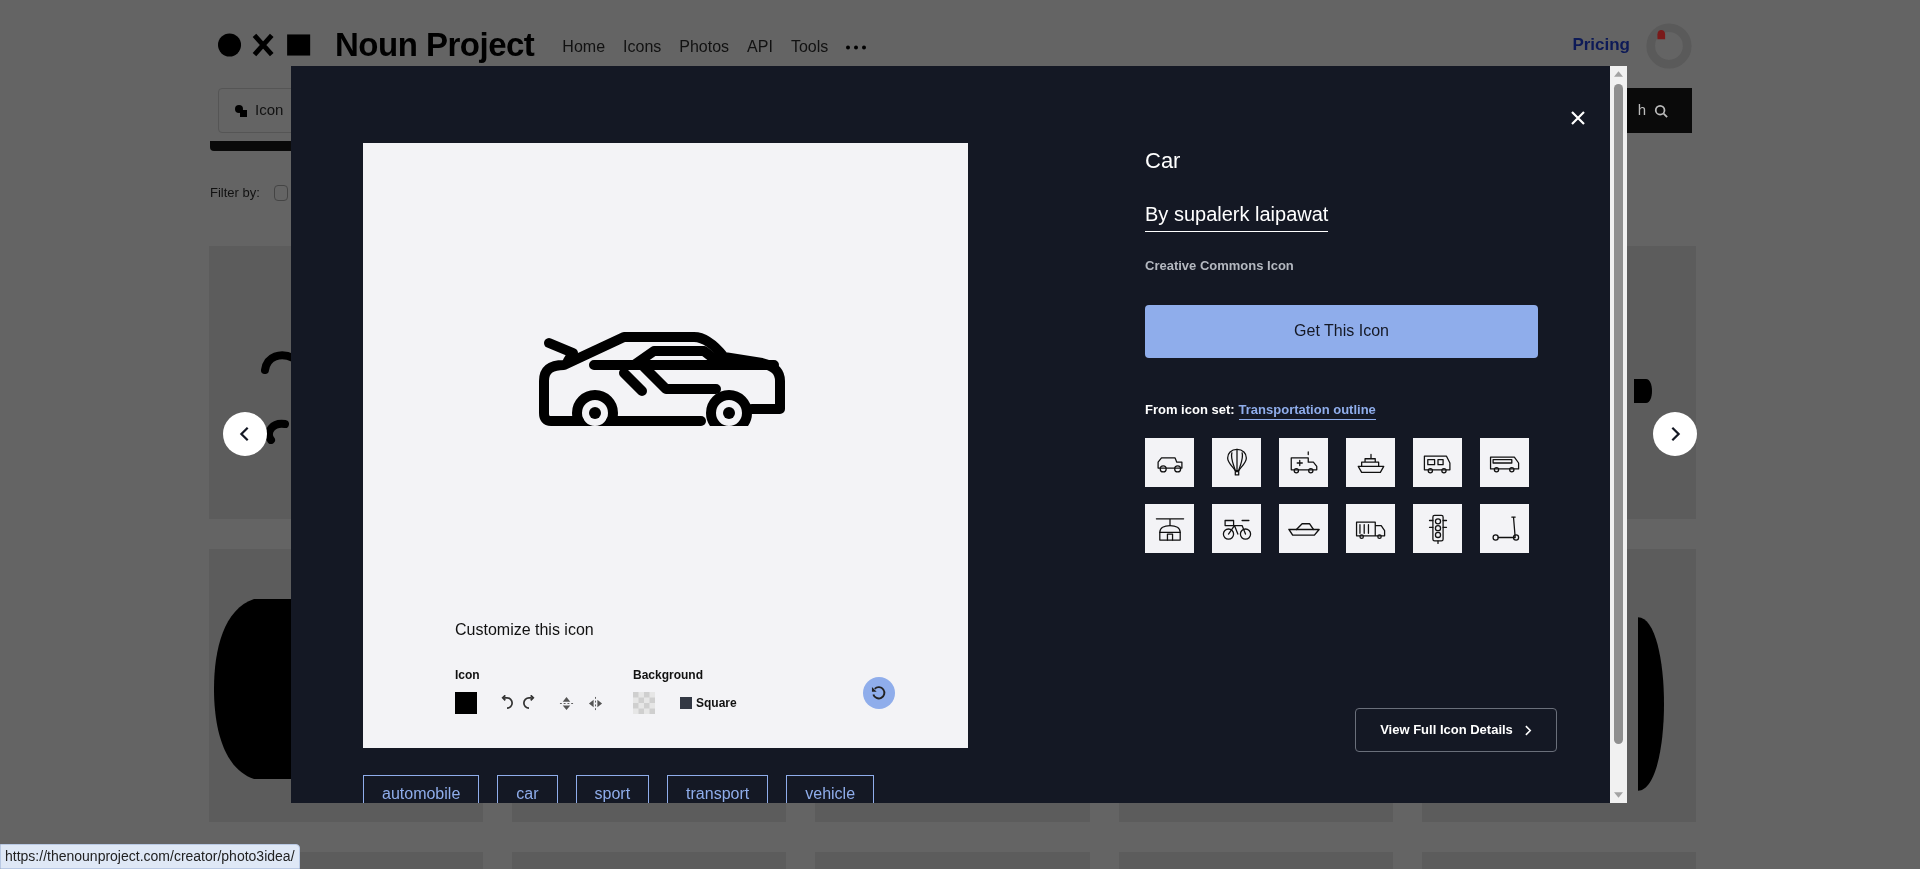 The width and height of the screenshot is (1920, 869). I want to click on tag-link: automobile, so click(421, 789).